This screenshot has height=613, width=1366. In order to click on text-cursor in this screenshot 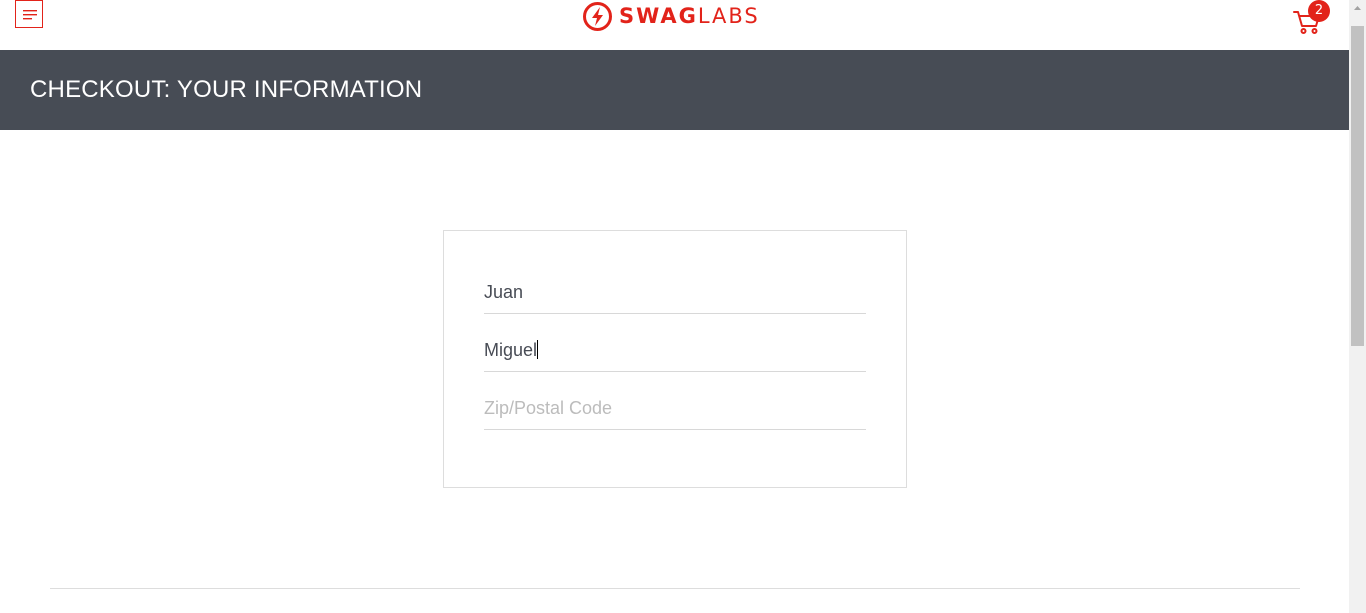, I will do `click(537, 349)`.